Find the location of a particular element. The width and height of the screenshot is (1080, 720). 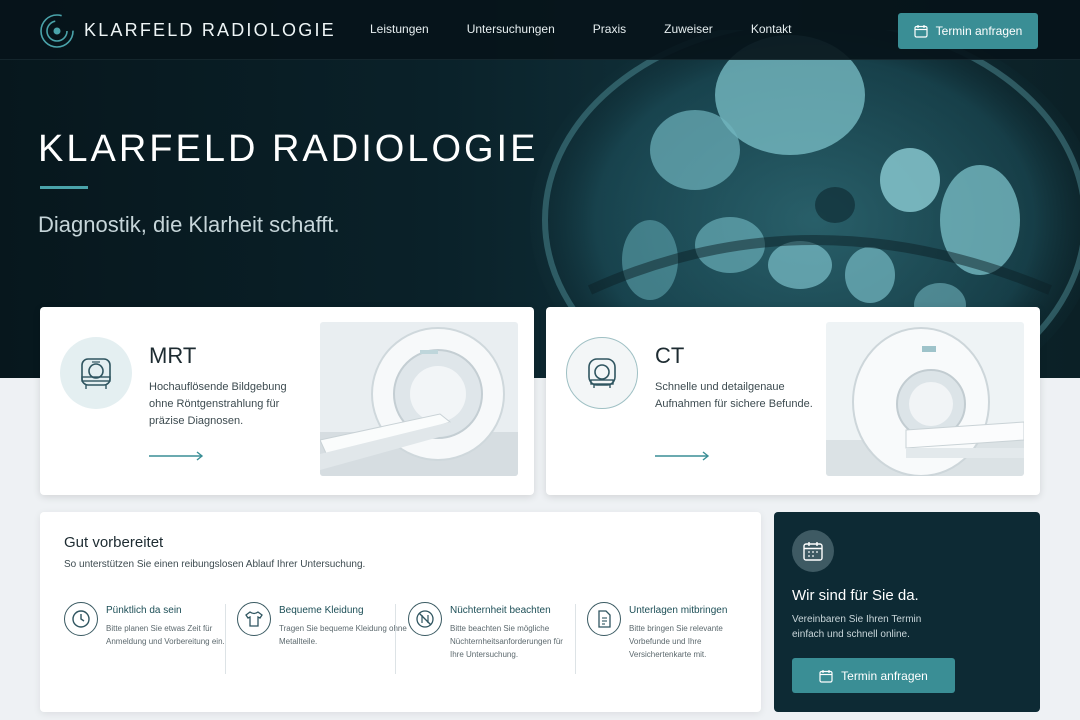

prep-item-title: Nüchternheit beachten is located at coordinates (500, 610).